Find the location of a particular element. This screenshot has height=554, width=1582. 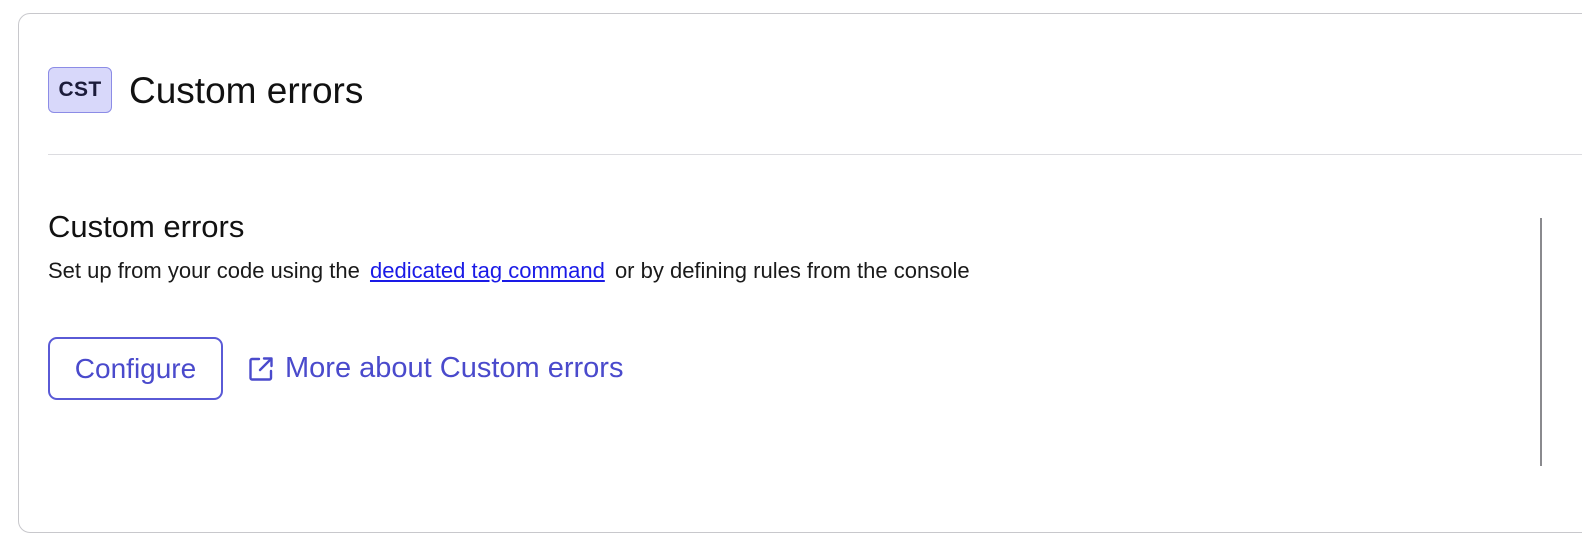

page-title: Custom errors is located at coordinates (246, 90).